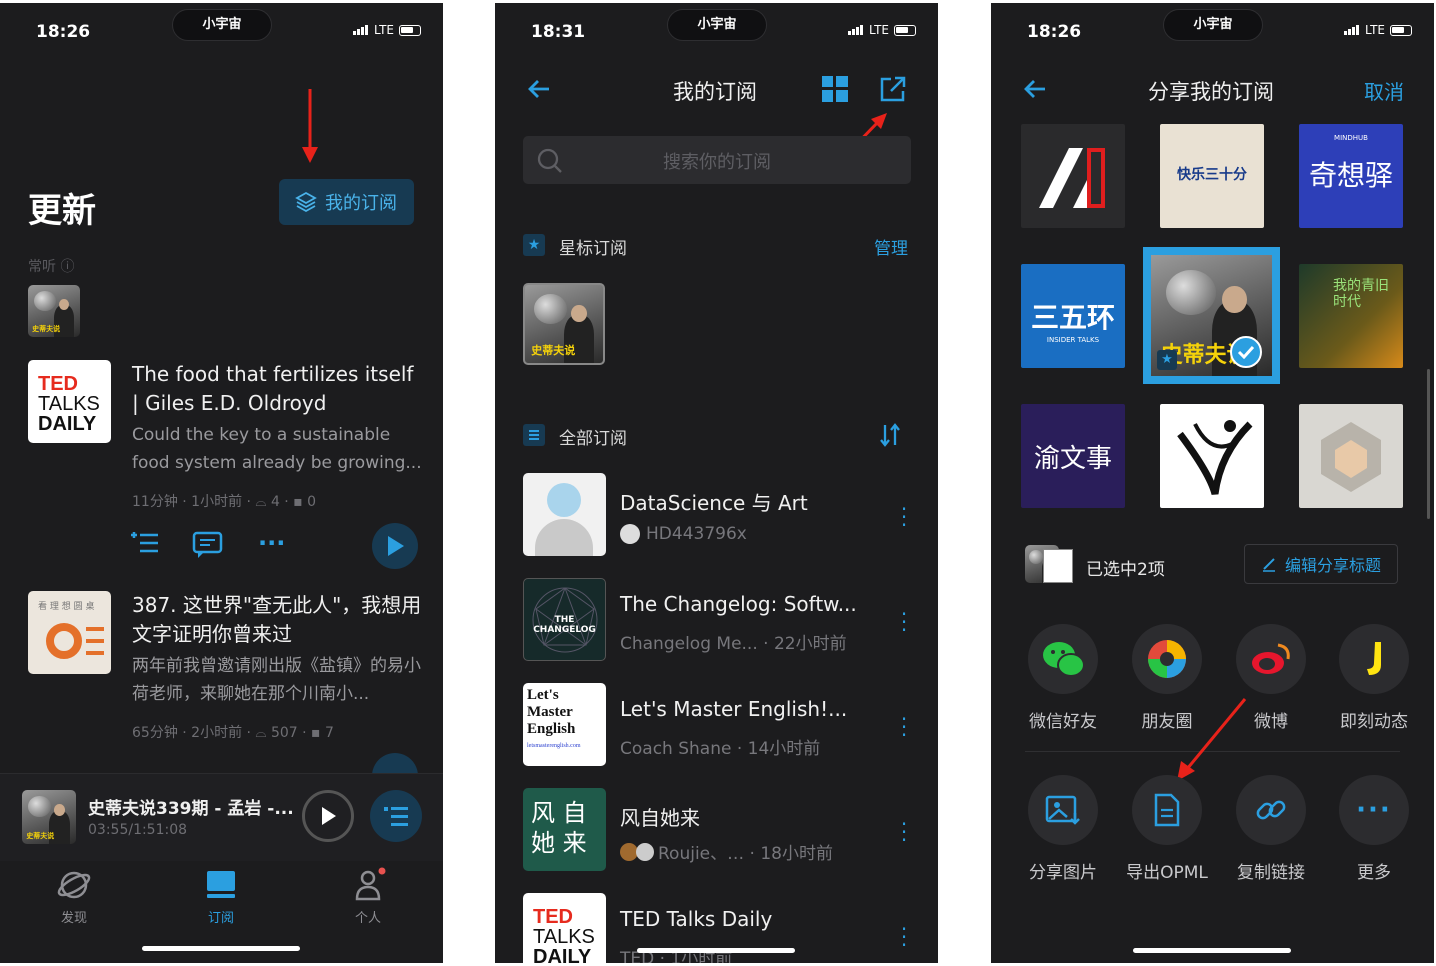  What do you see at coordinates (74, 916) in the screenshot?
I see `tab-discover: 发现` at bounding box center [74, 916].